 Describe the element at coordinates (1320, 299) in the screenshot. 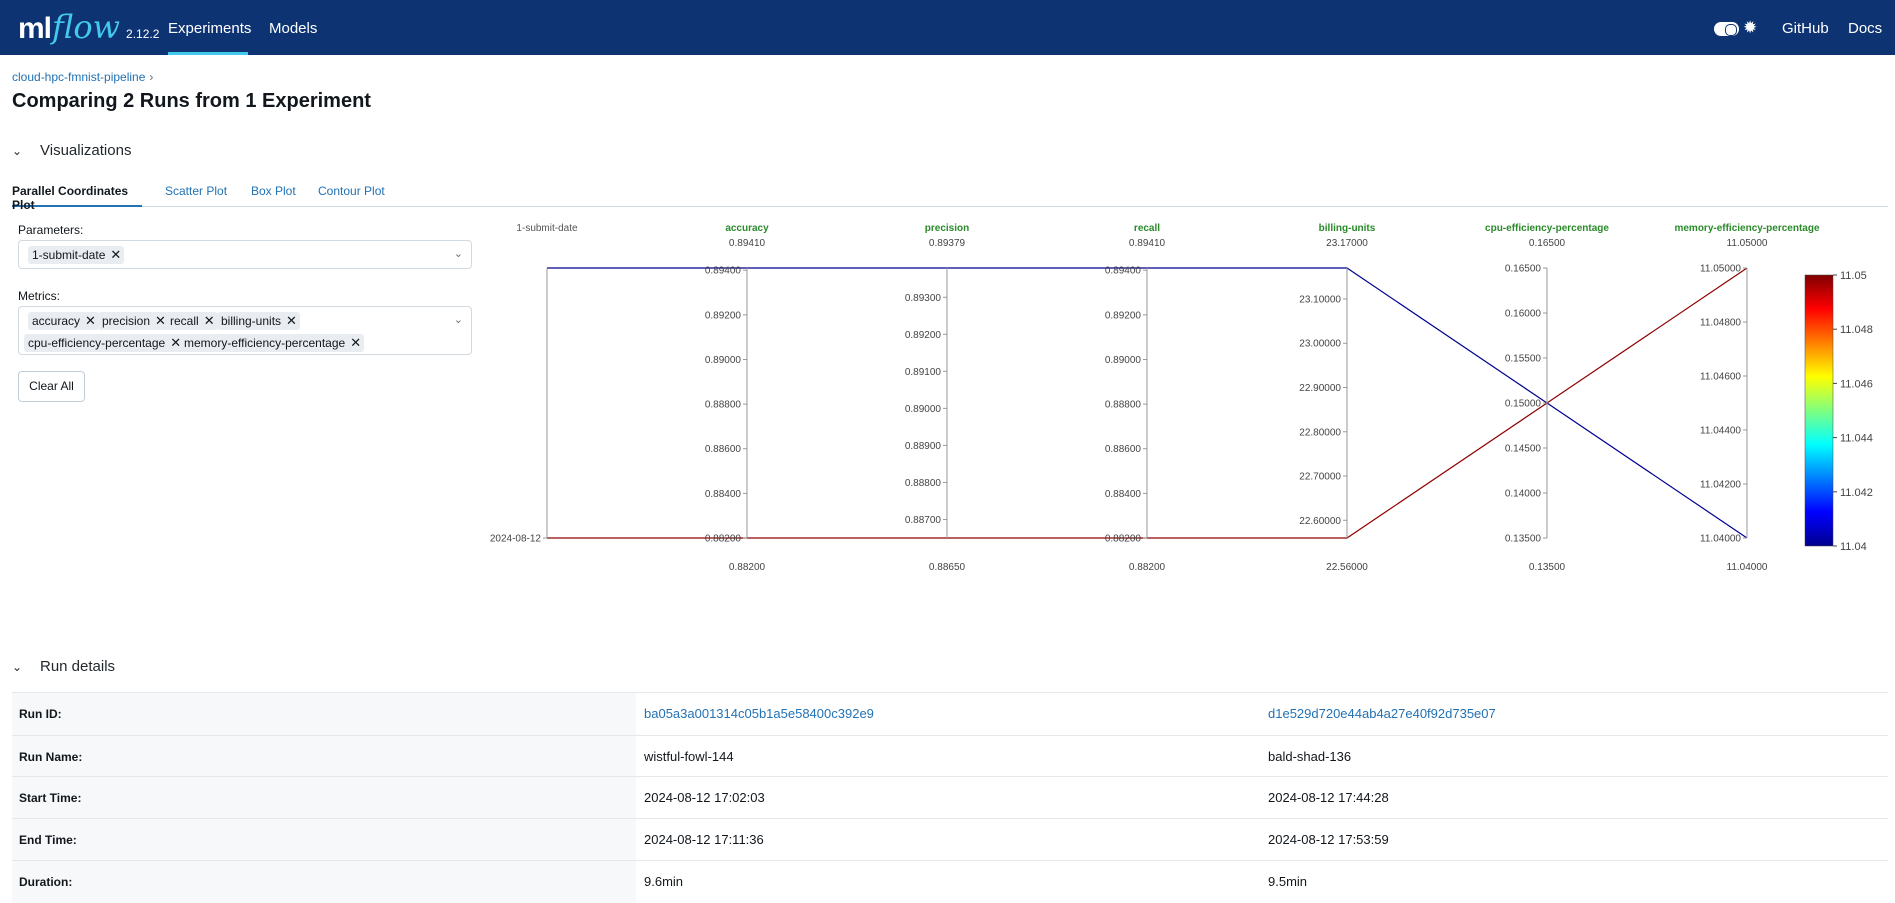

I see `axis-tick-label: 23.10000` at that location.